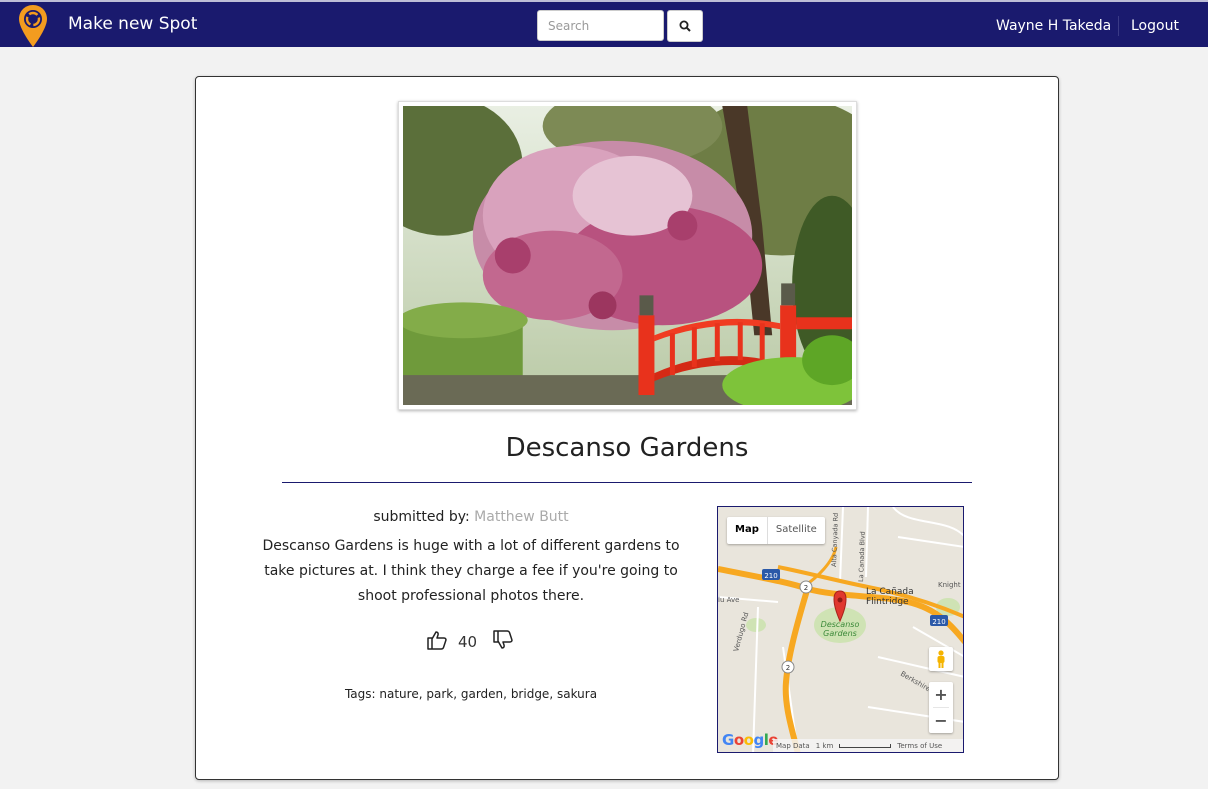  Describe the element at coordinates (398, 694) in the screenshot. I see `tag-link: nature` at that location.